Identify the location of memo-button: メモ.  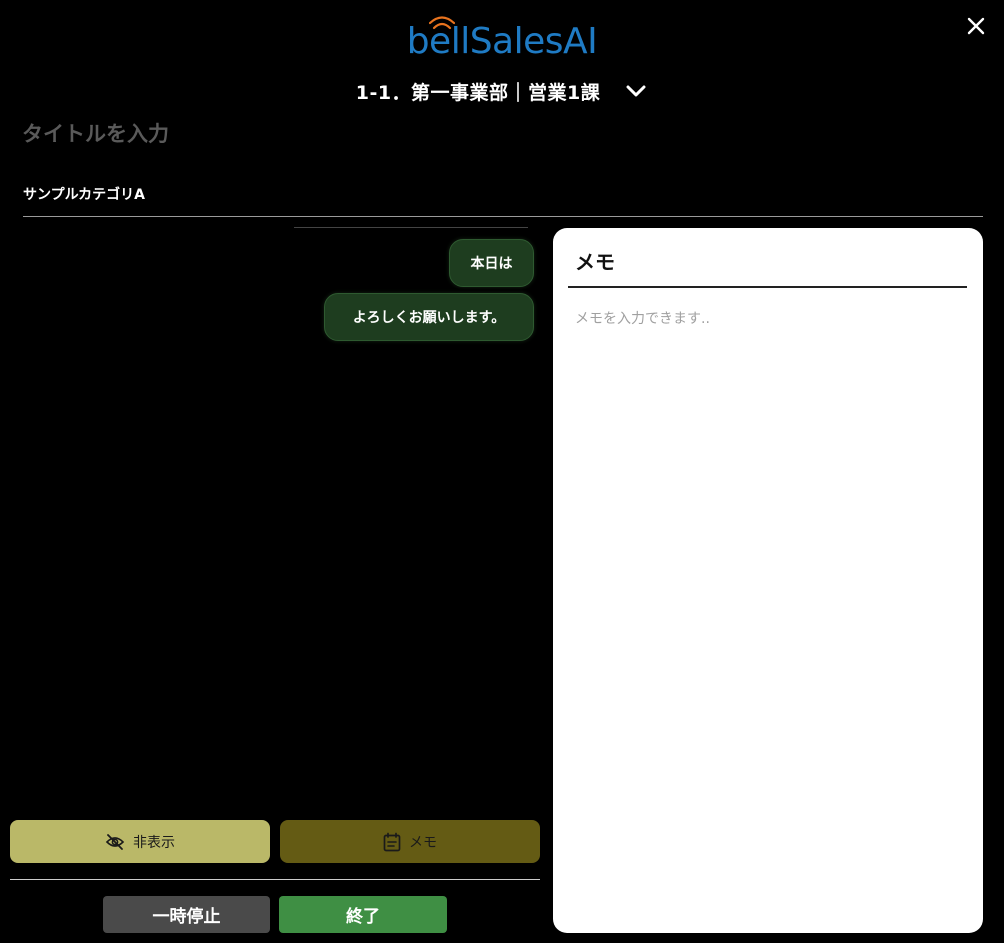
(410, 841).